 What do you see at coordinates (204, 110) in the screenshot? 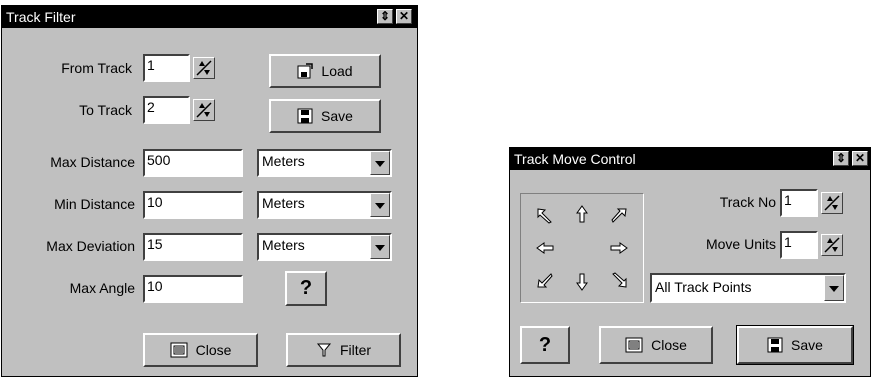
I see `to-track-spin-icon` at bounding box center [204, 110].